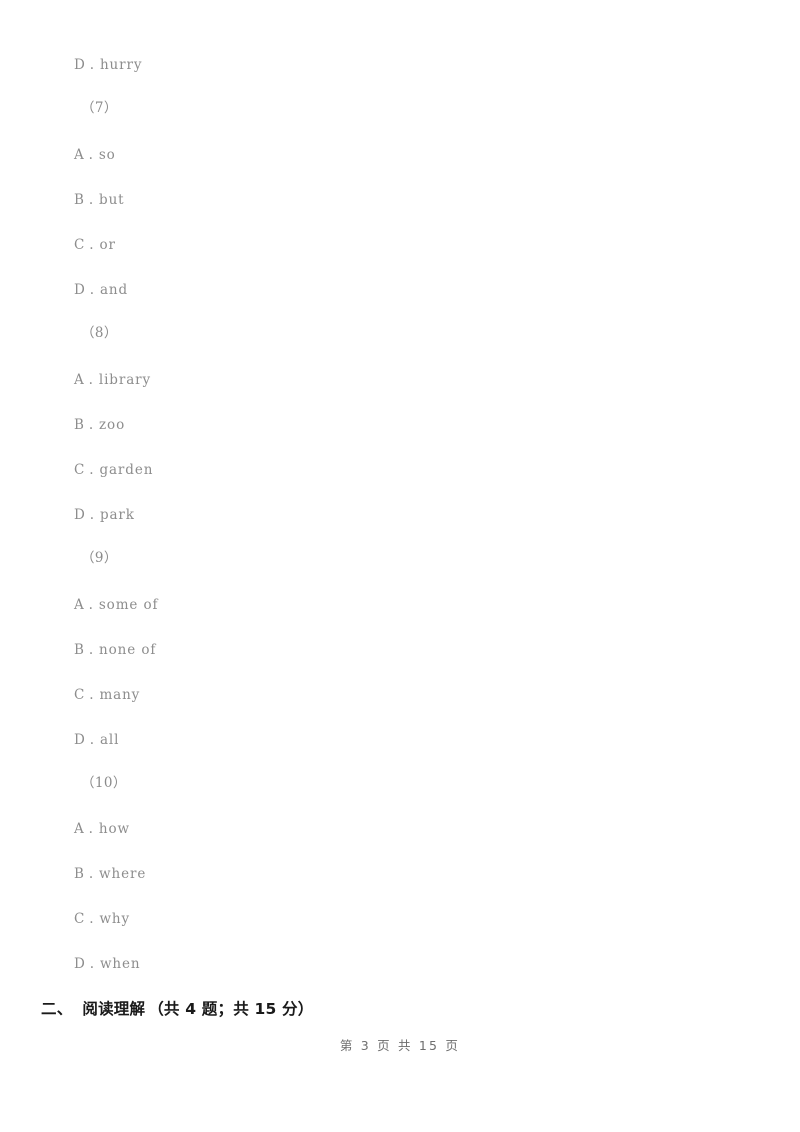  What do you see at coordinates (231, 1009) in the screenshot?
I see `section-meta: （共 4 题；共 15 分）` at bounding box center [231, 1009].